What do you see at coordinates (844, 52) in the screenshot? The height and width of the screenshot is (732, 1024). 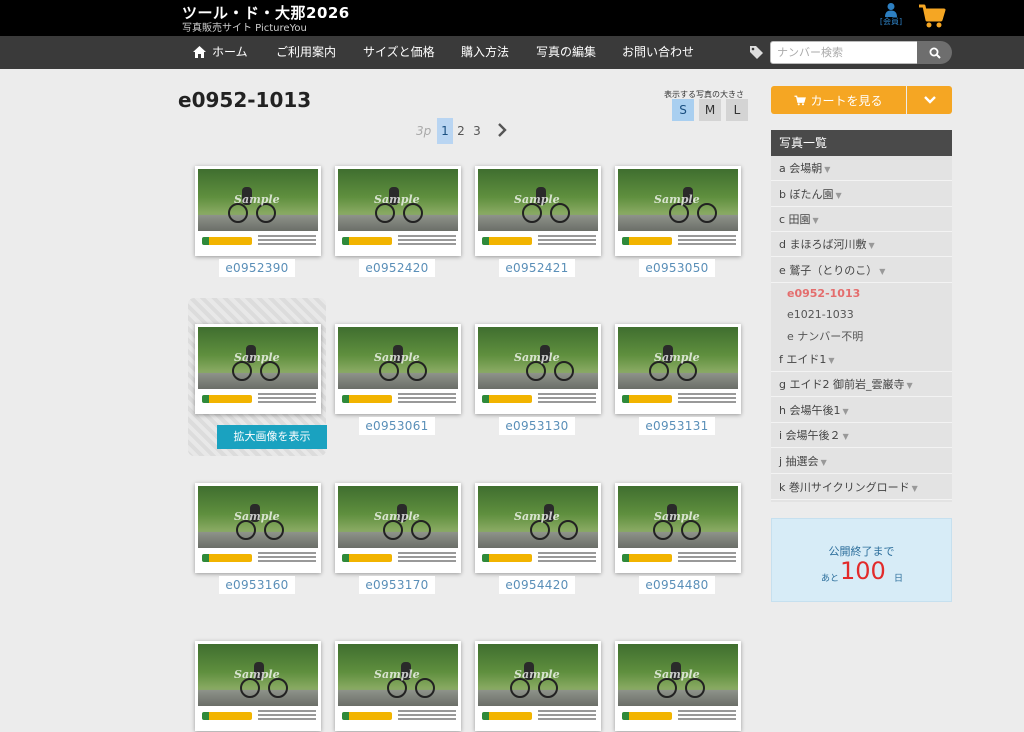 I see `search-input` at bounding box center [844, 52].